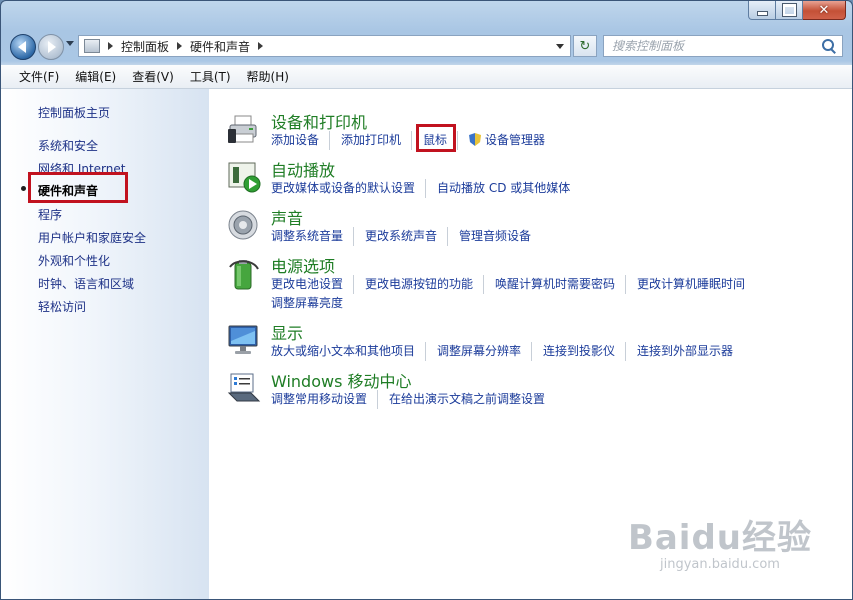 The width and height of the screenshot is (853, 600). Describe the element at coordinates (560, 46) in the screenshot. I see `address-dropdown-icon` at that location.